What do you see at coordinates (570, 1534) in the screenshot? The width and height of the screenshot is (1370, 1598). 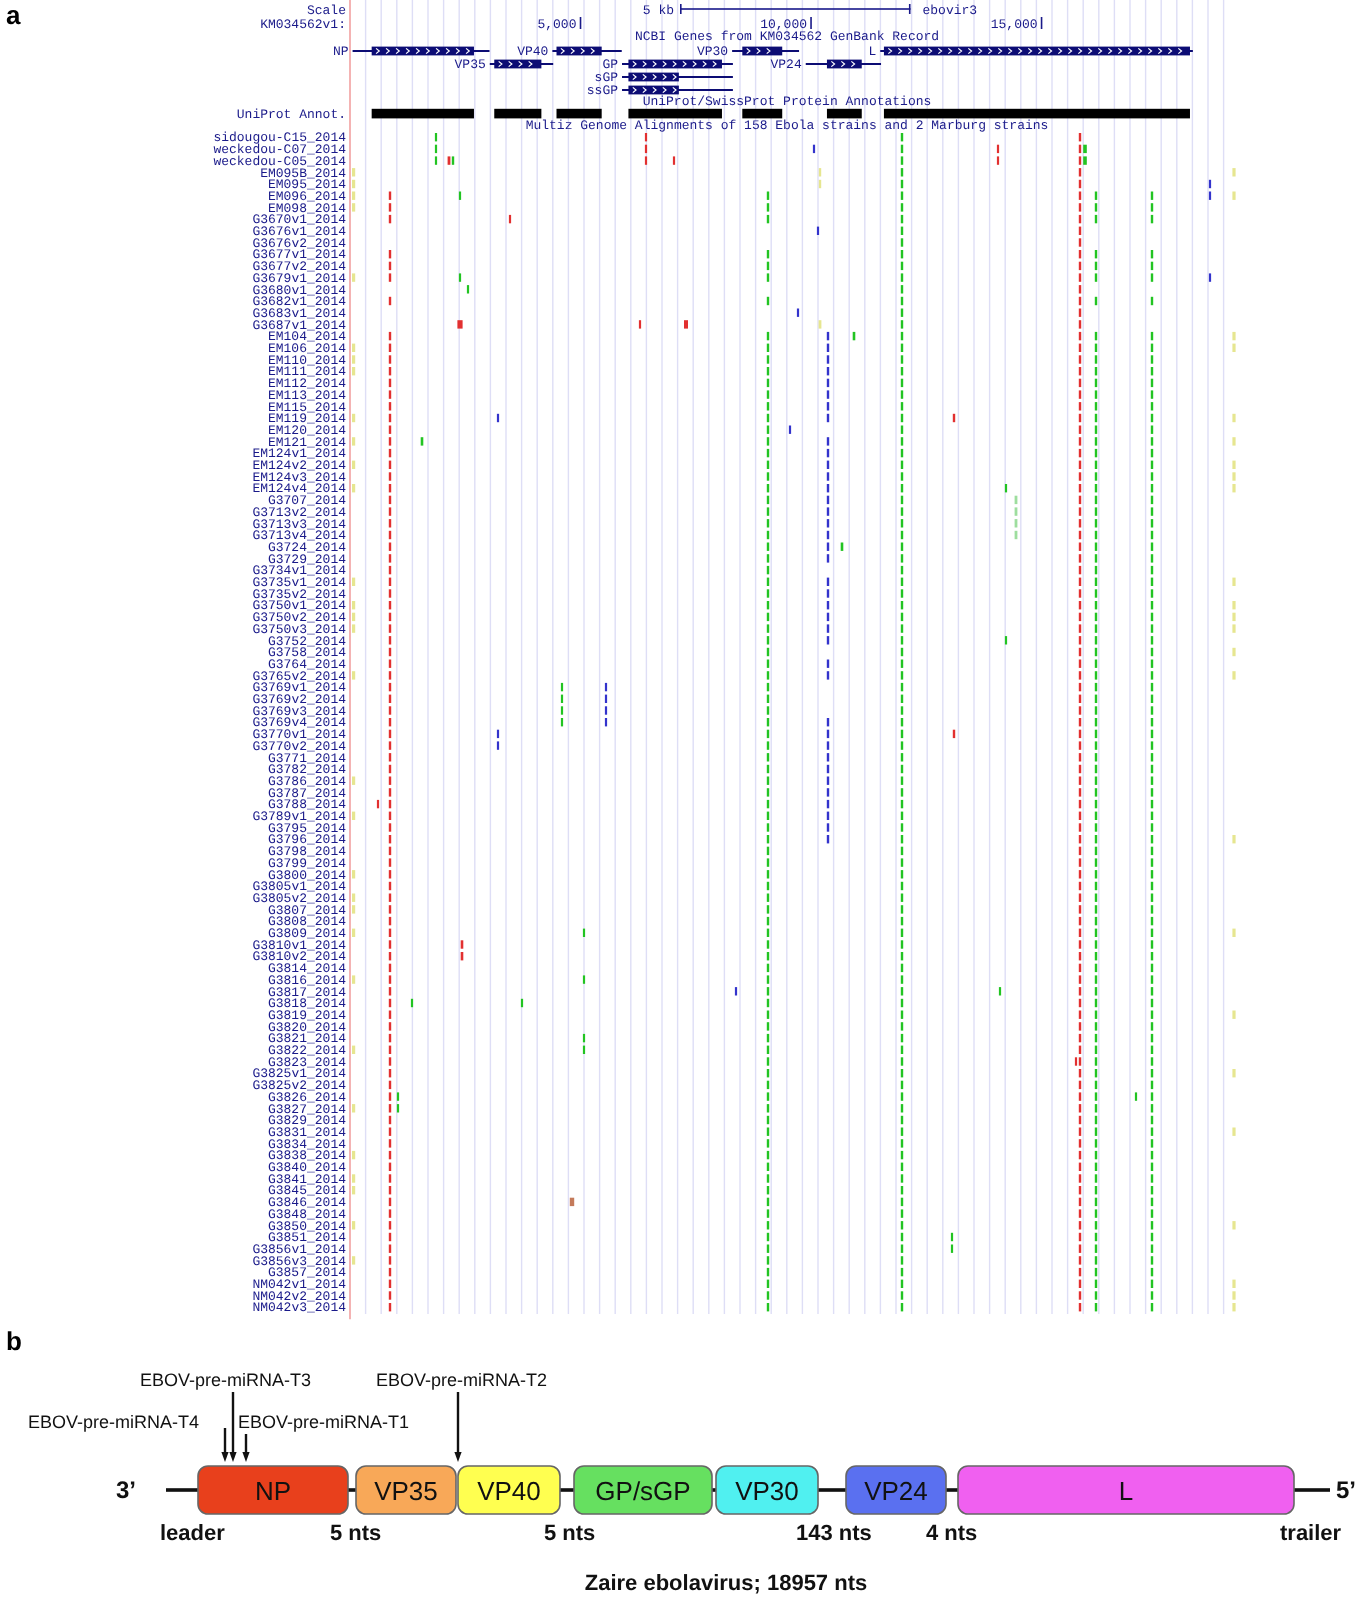 I see `junction-label: 5 nts` at bounding box center [570, 1534].